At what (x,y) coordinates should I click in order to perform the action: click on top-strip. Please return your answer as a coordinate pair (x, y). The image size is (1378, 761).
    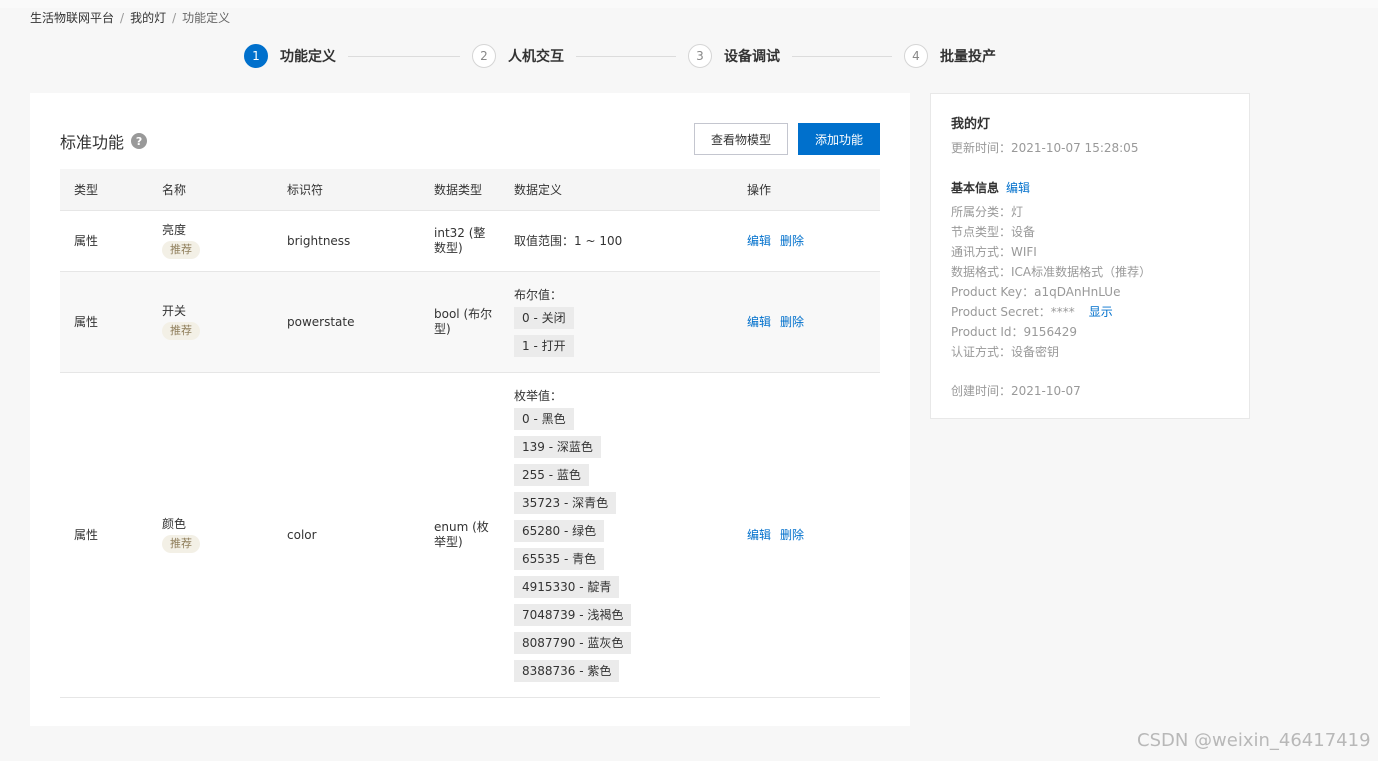
    Looking at the image, I should click on (689, 4).